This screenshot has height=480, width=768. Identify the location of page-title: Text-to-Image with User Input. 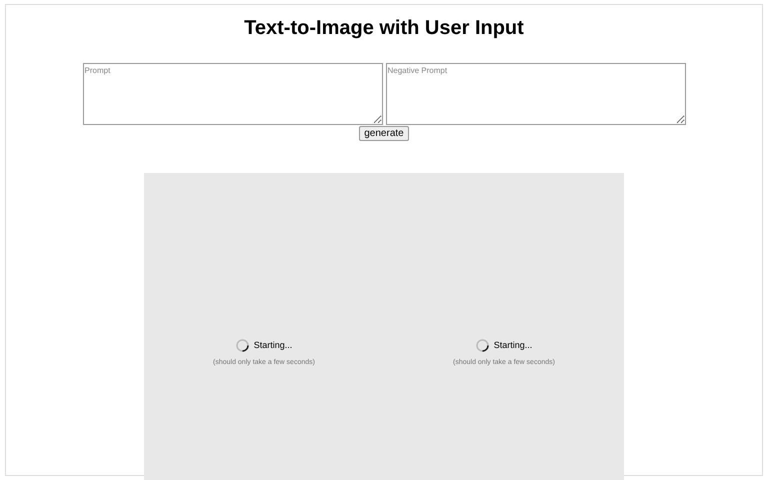
(384, 28).